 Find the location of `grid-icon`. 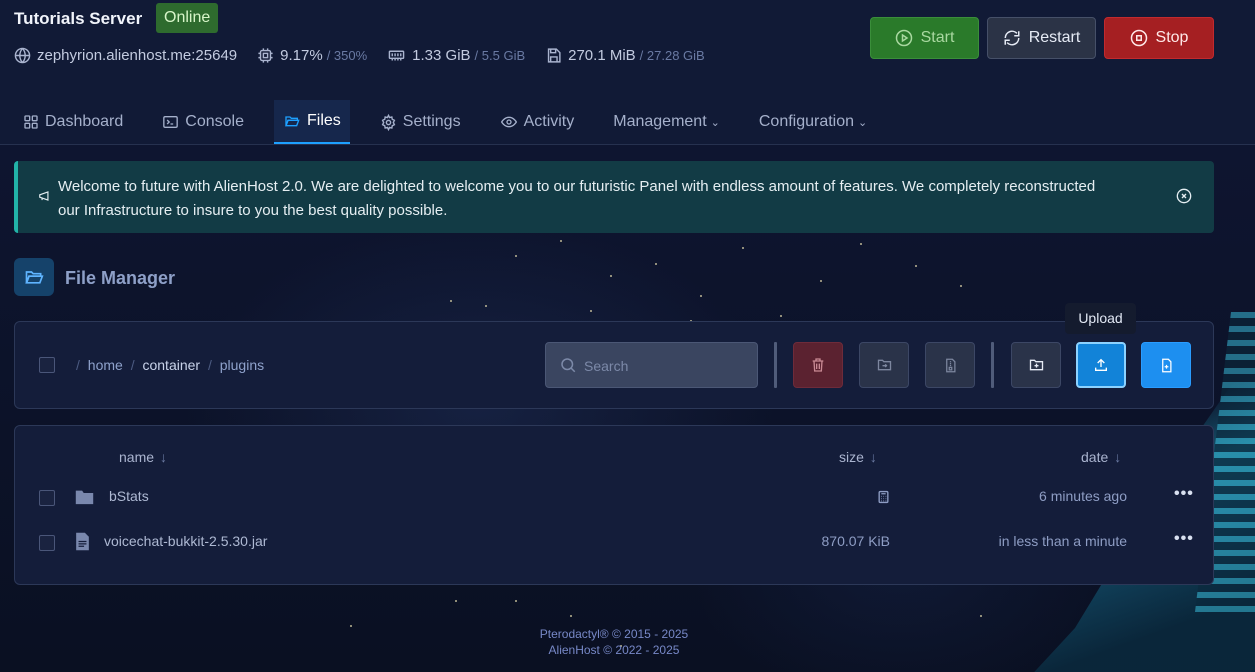

grid-icon is located at coordinates (31, 122).